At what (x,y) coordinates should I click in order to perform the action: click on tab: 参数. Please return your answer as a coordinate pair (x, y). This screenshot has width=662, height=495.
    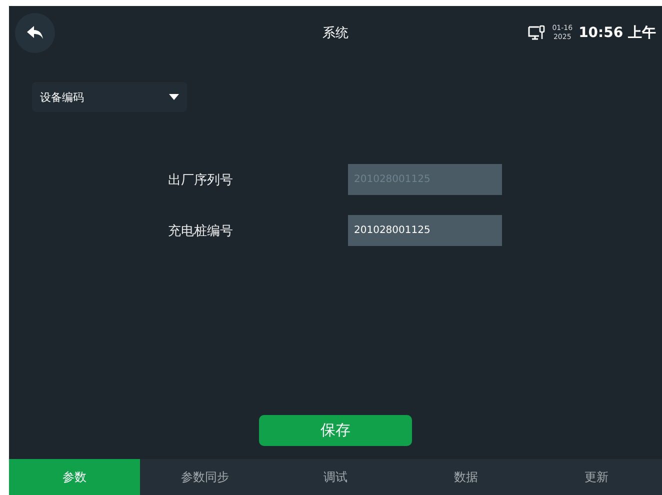
    Looking at the image, I should click on (74, 477).